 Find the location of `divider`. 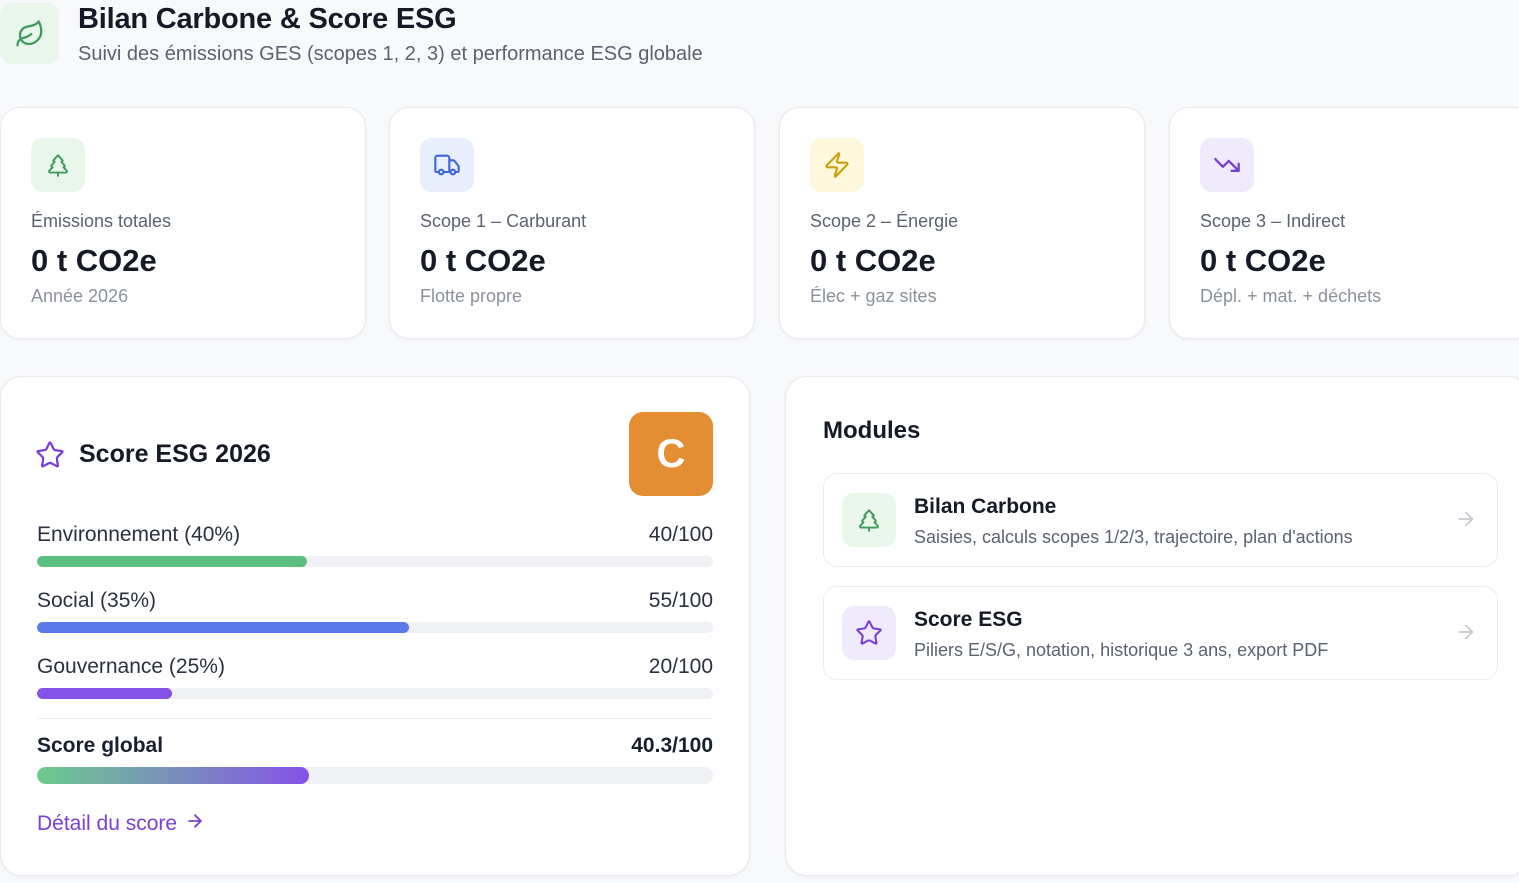

divider is located at coordinates (375, 718).